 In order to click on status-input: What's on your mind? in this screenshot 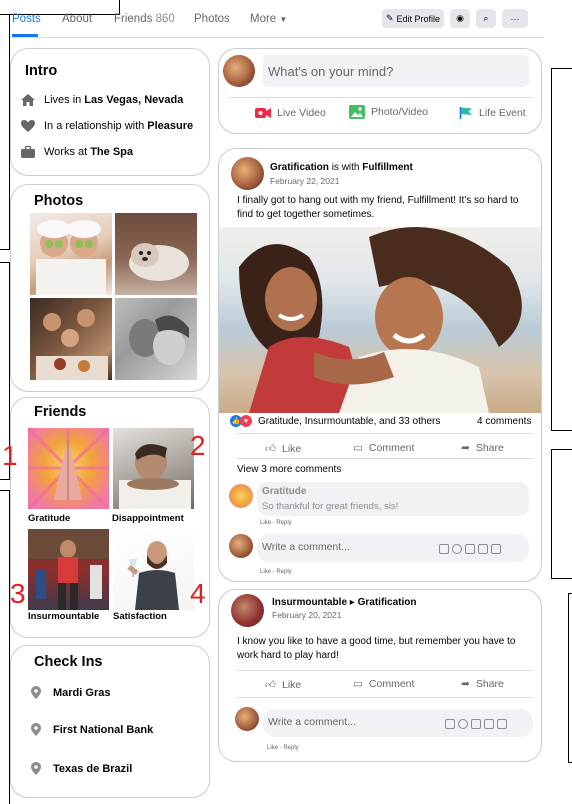, I will do `click(396, 71)`.